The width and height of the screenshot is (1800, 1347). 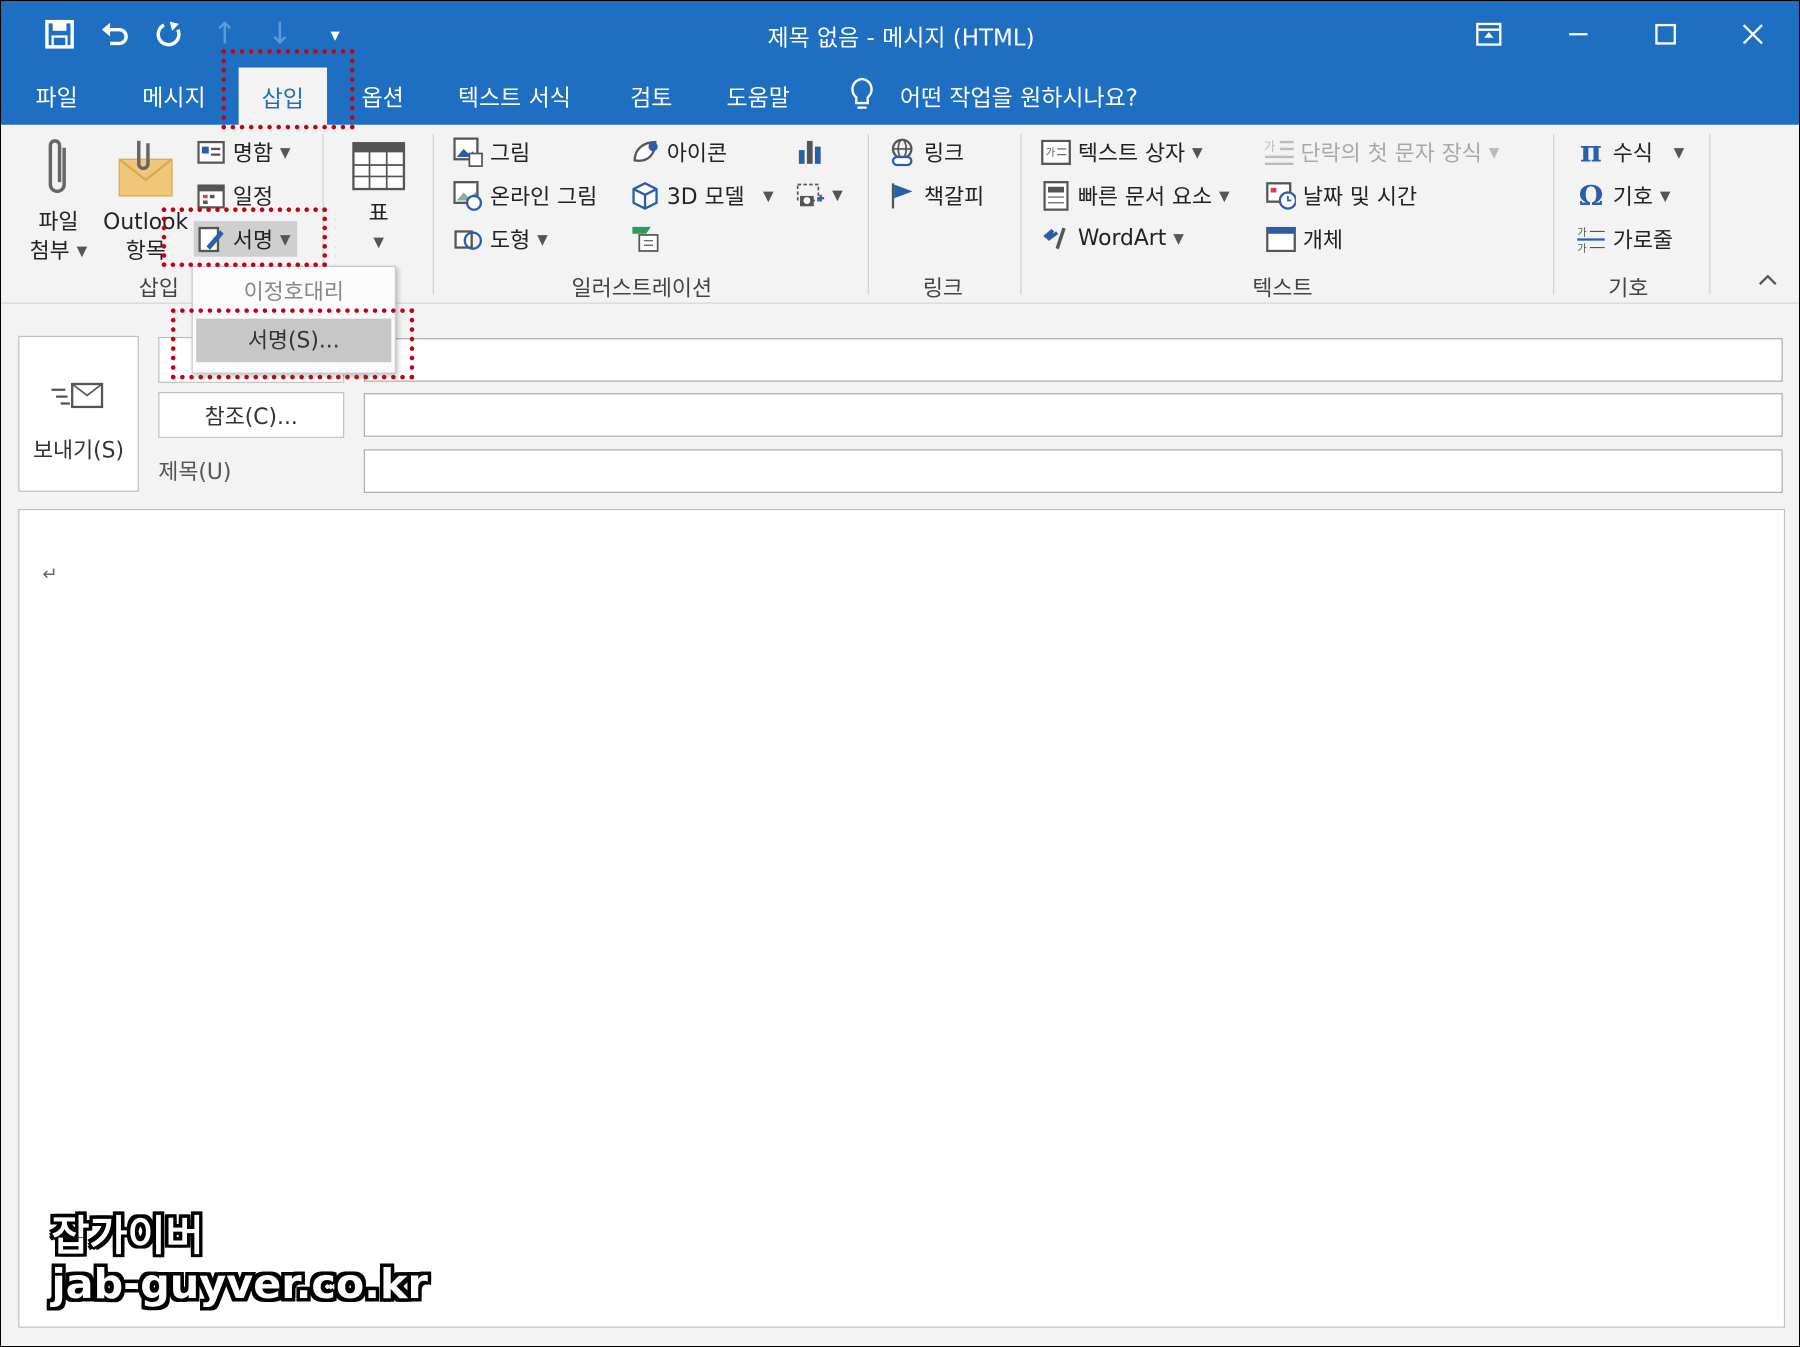 I want to click on to-field, so click(x=1073, y=360).